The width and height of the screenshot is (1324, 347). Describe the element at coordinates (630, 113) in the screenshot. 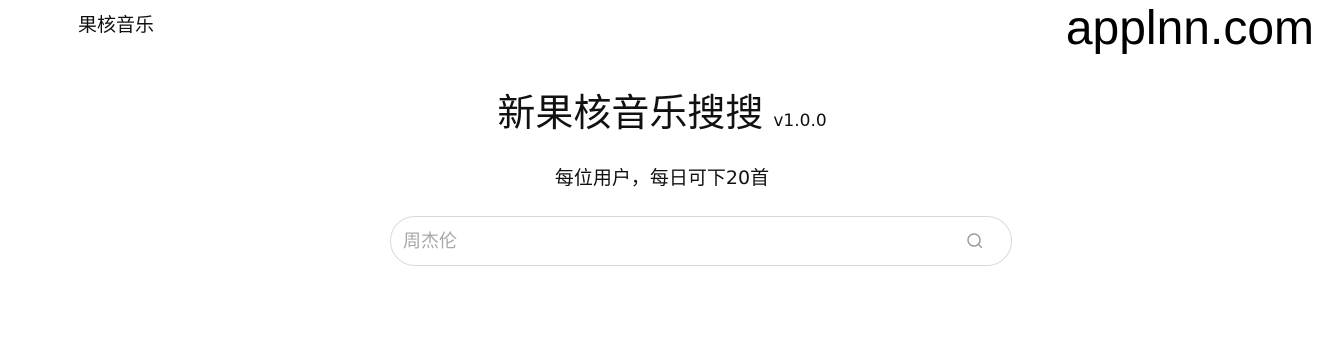

I see `page-title: 新果核音乐搜搜` at that location.